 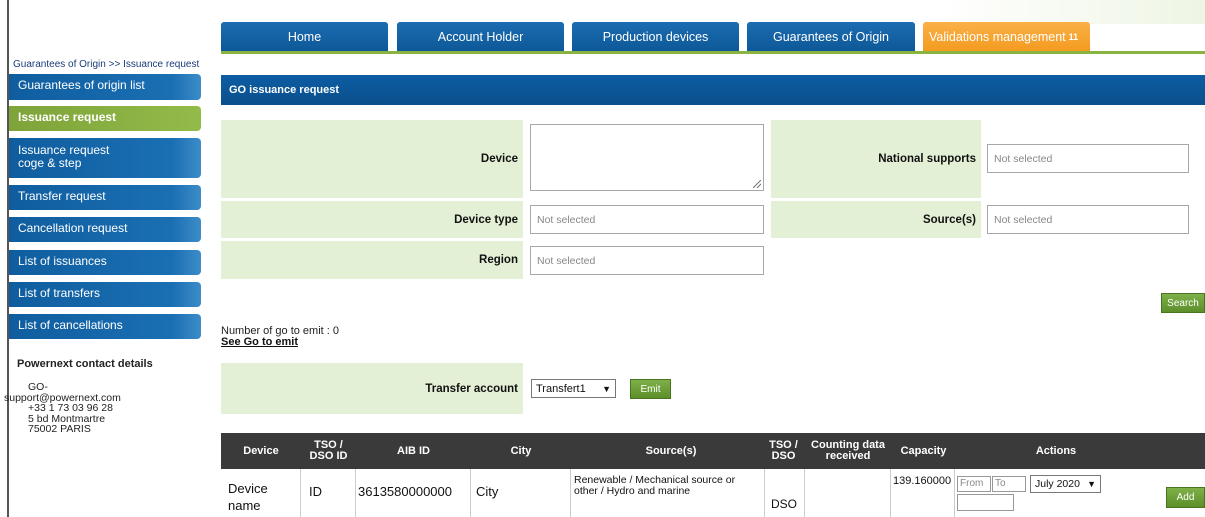 I want to click on notification-badge: 11, so click(x=1073, y=37).